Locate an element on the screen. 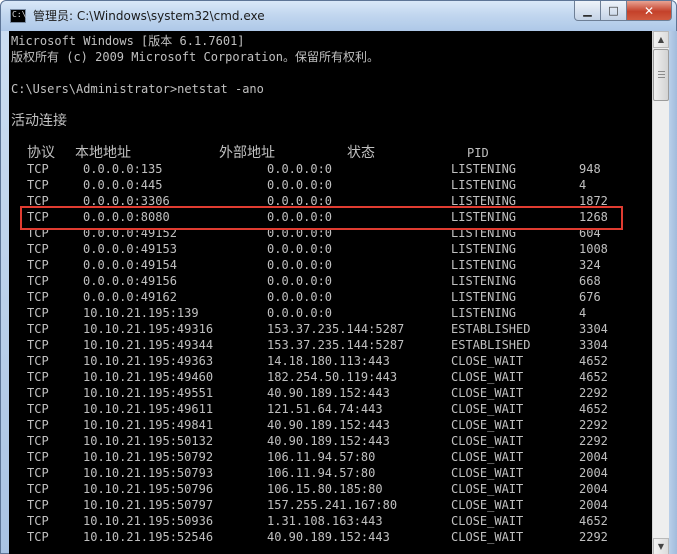 This screenshot has width=677, height=554. cell-pid: 948 is located at coordinates (590, 169).